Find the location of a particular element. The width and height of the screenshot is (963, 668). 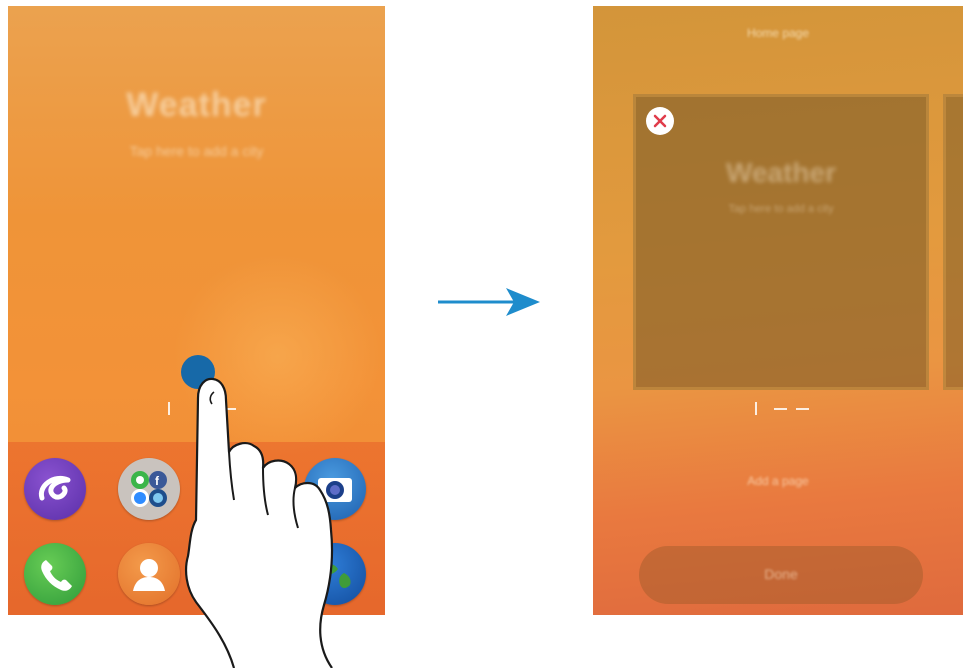

internet-icon is located at coordinates (335, 574).